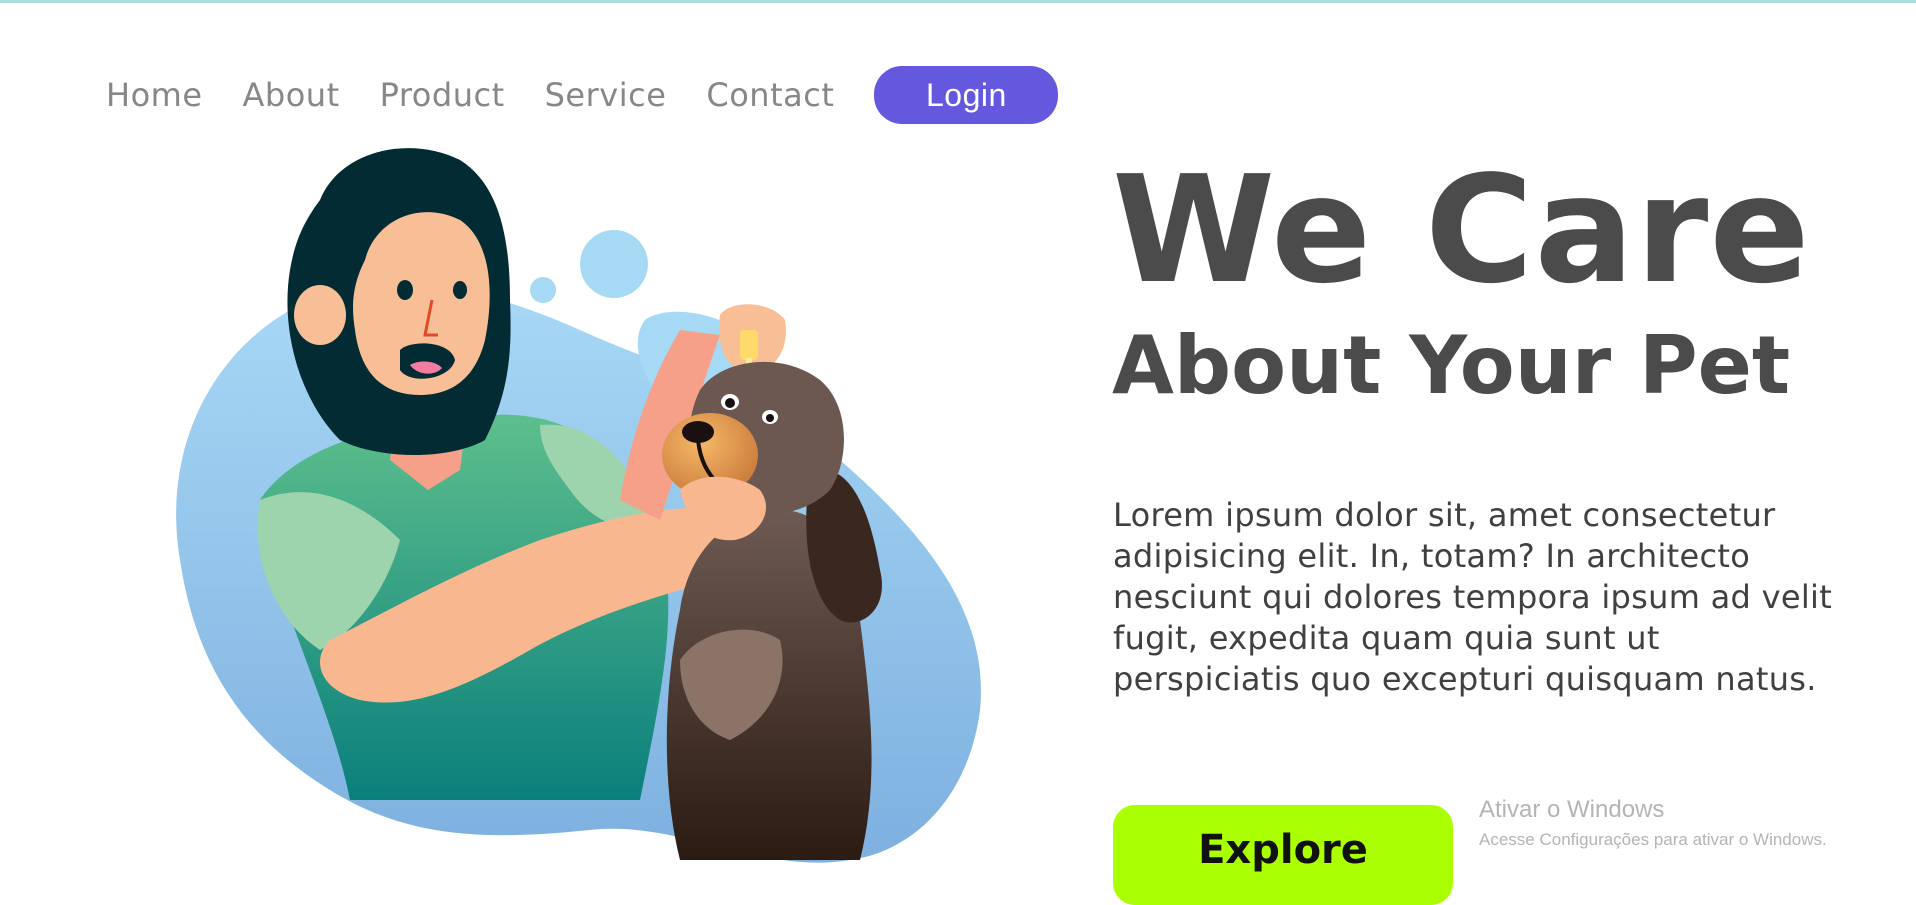  I want to click on top-border, so click(958, 1).